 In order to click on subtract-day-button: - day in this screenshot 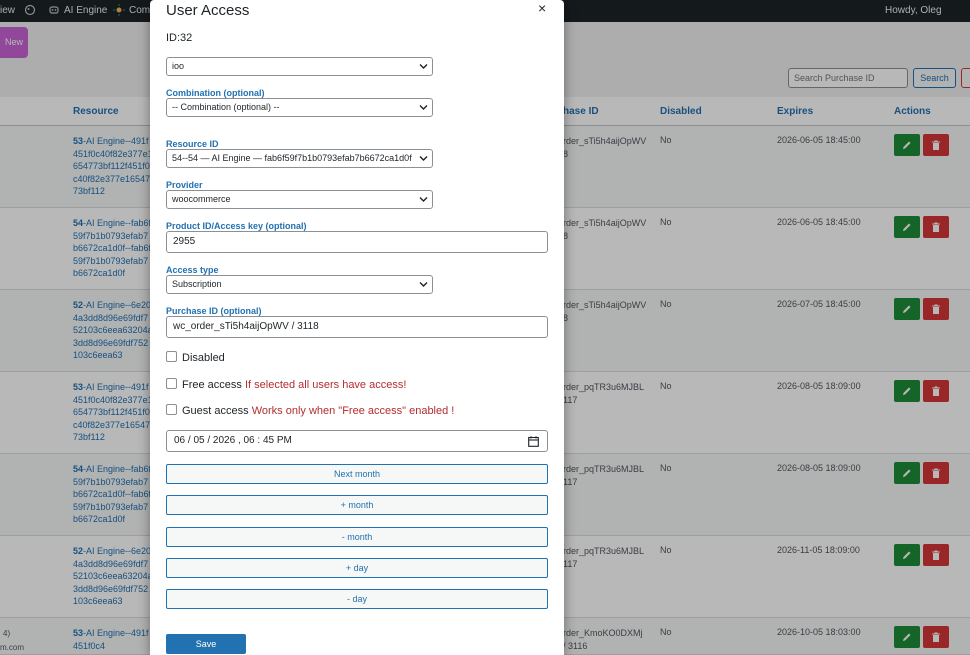, I will do `click(357, 599)`.